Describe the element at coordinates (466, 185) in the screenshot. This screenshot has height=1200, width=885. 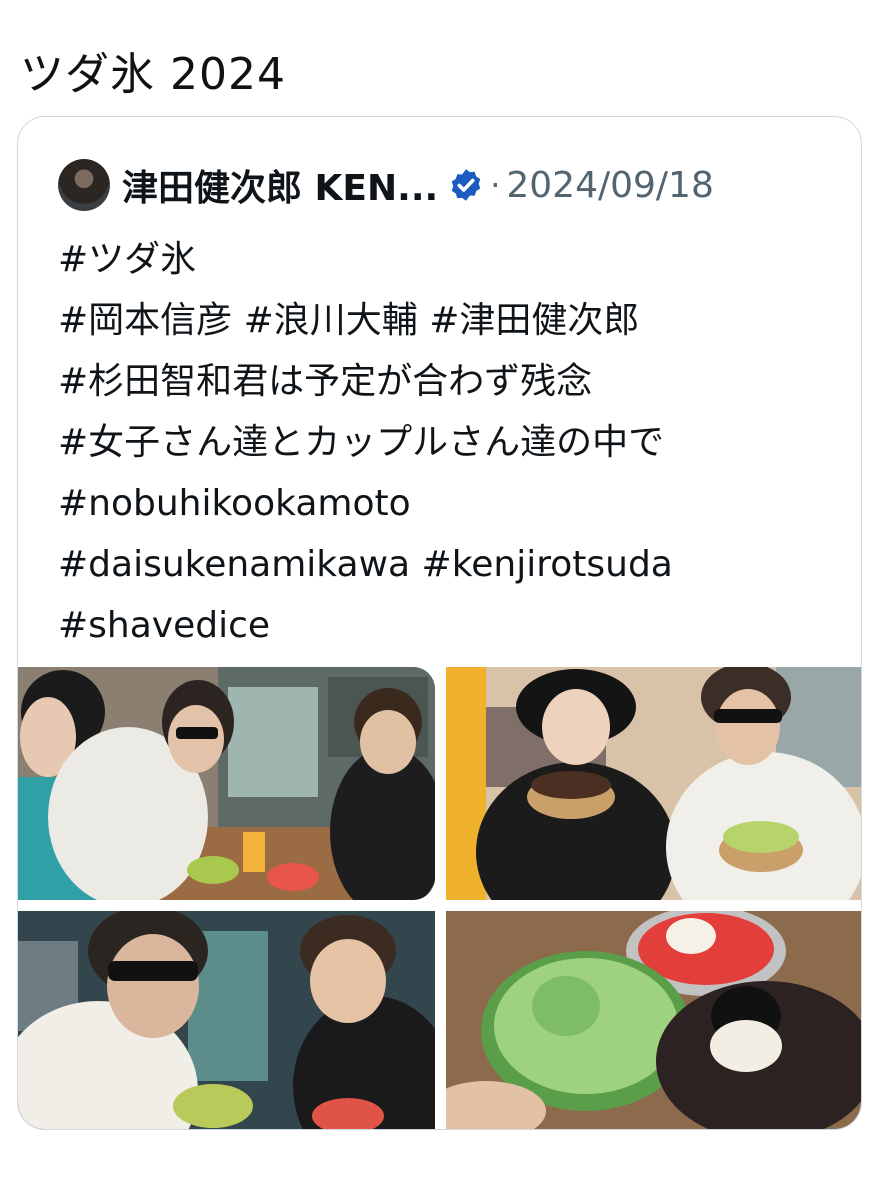
I see `verified-badge-icon` at that location.